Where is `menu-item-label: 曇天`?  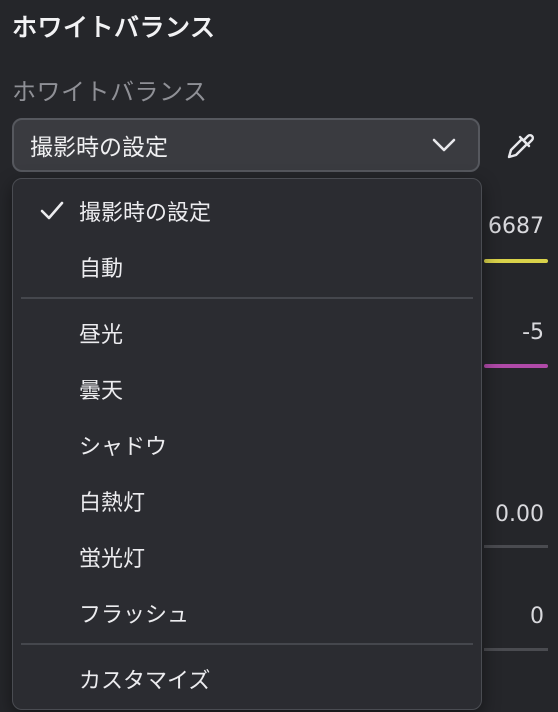
menu-item-label: 曇天 is located at coordinates (101, 391).